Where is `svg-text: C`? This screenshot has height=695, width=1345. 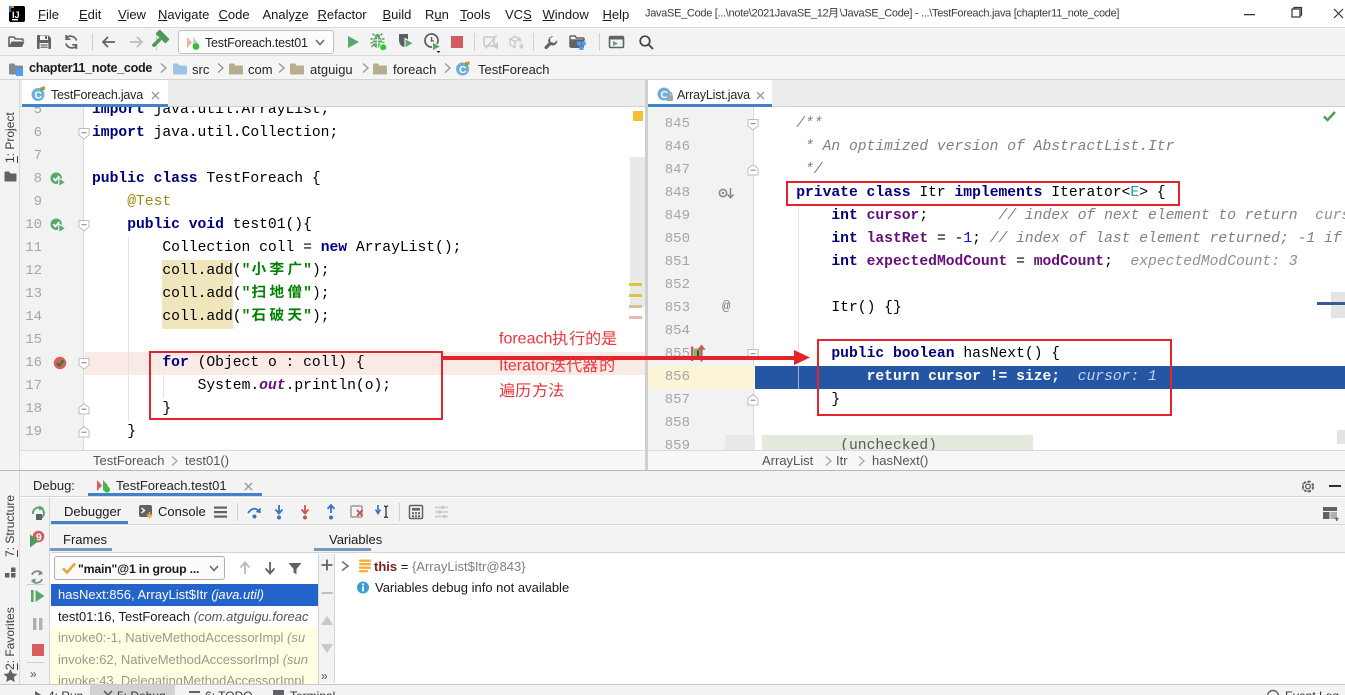 svg-text: C is located at coordinates (39, 96).